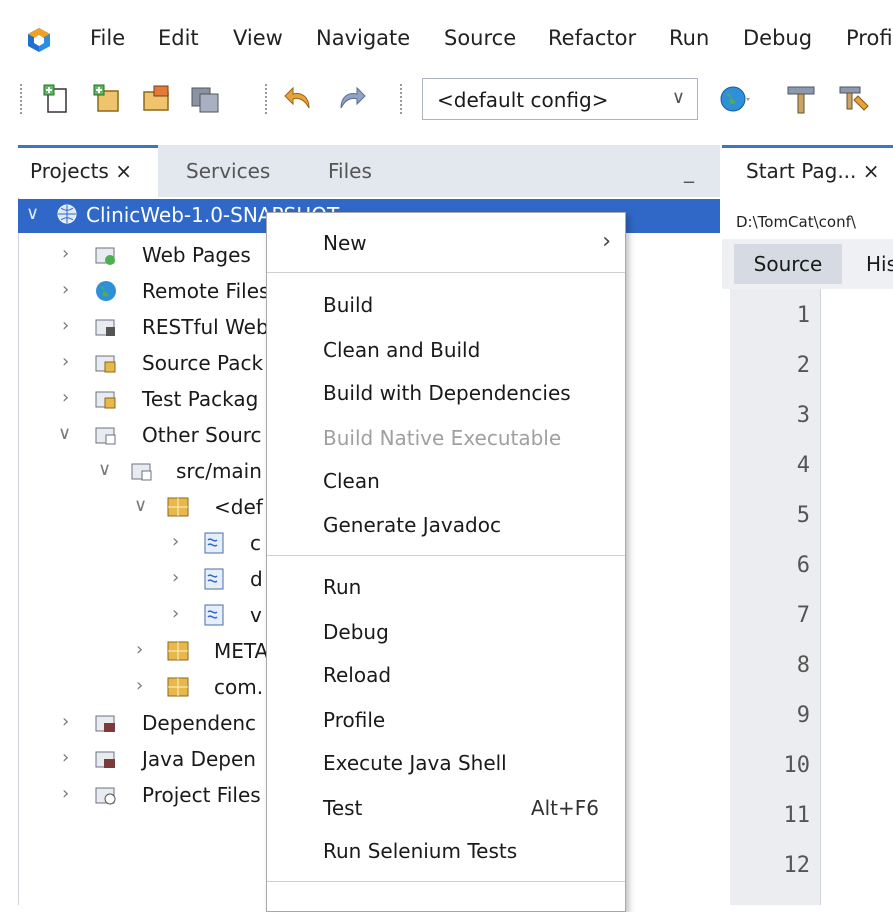 The width and height of the screenshot is (893, 912). I want to click on line-number: 7, so click(803, 615).